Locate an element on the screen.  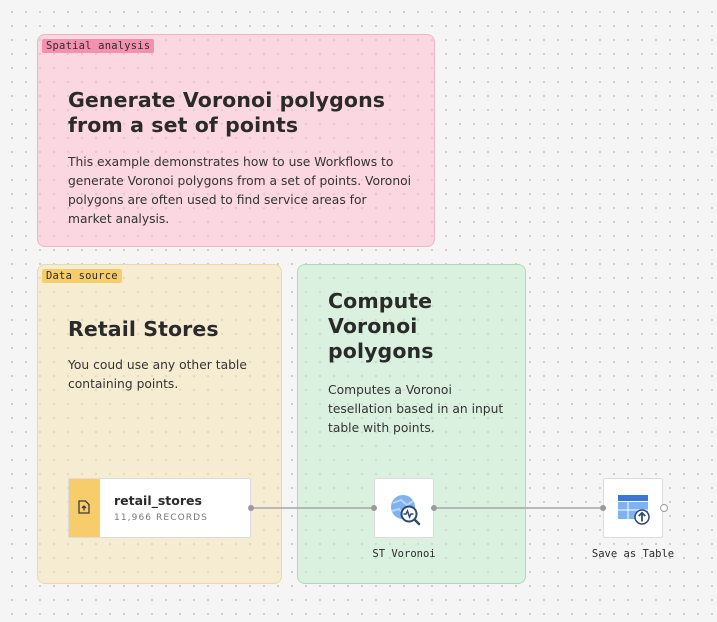
save-input-port is located at coordinates (603, 508).